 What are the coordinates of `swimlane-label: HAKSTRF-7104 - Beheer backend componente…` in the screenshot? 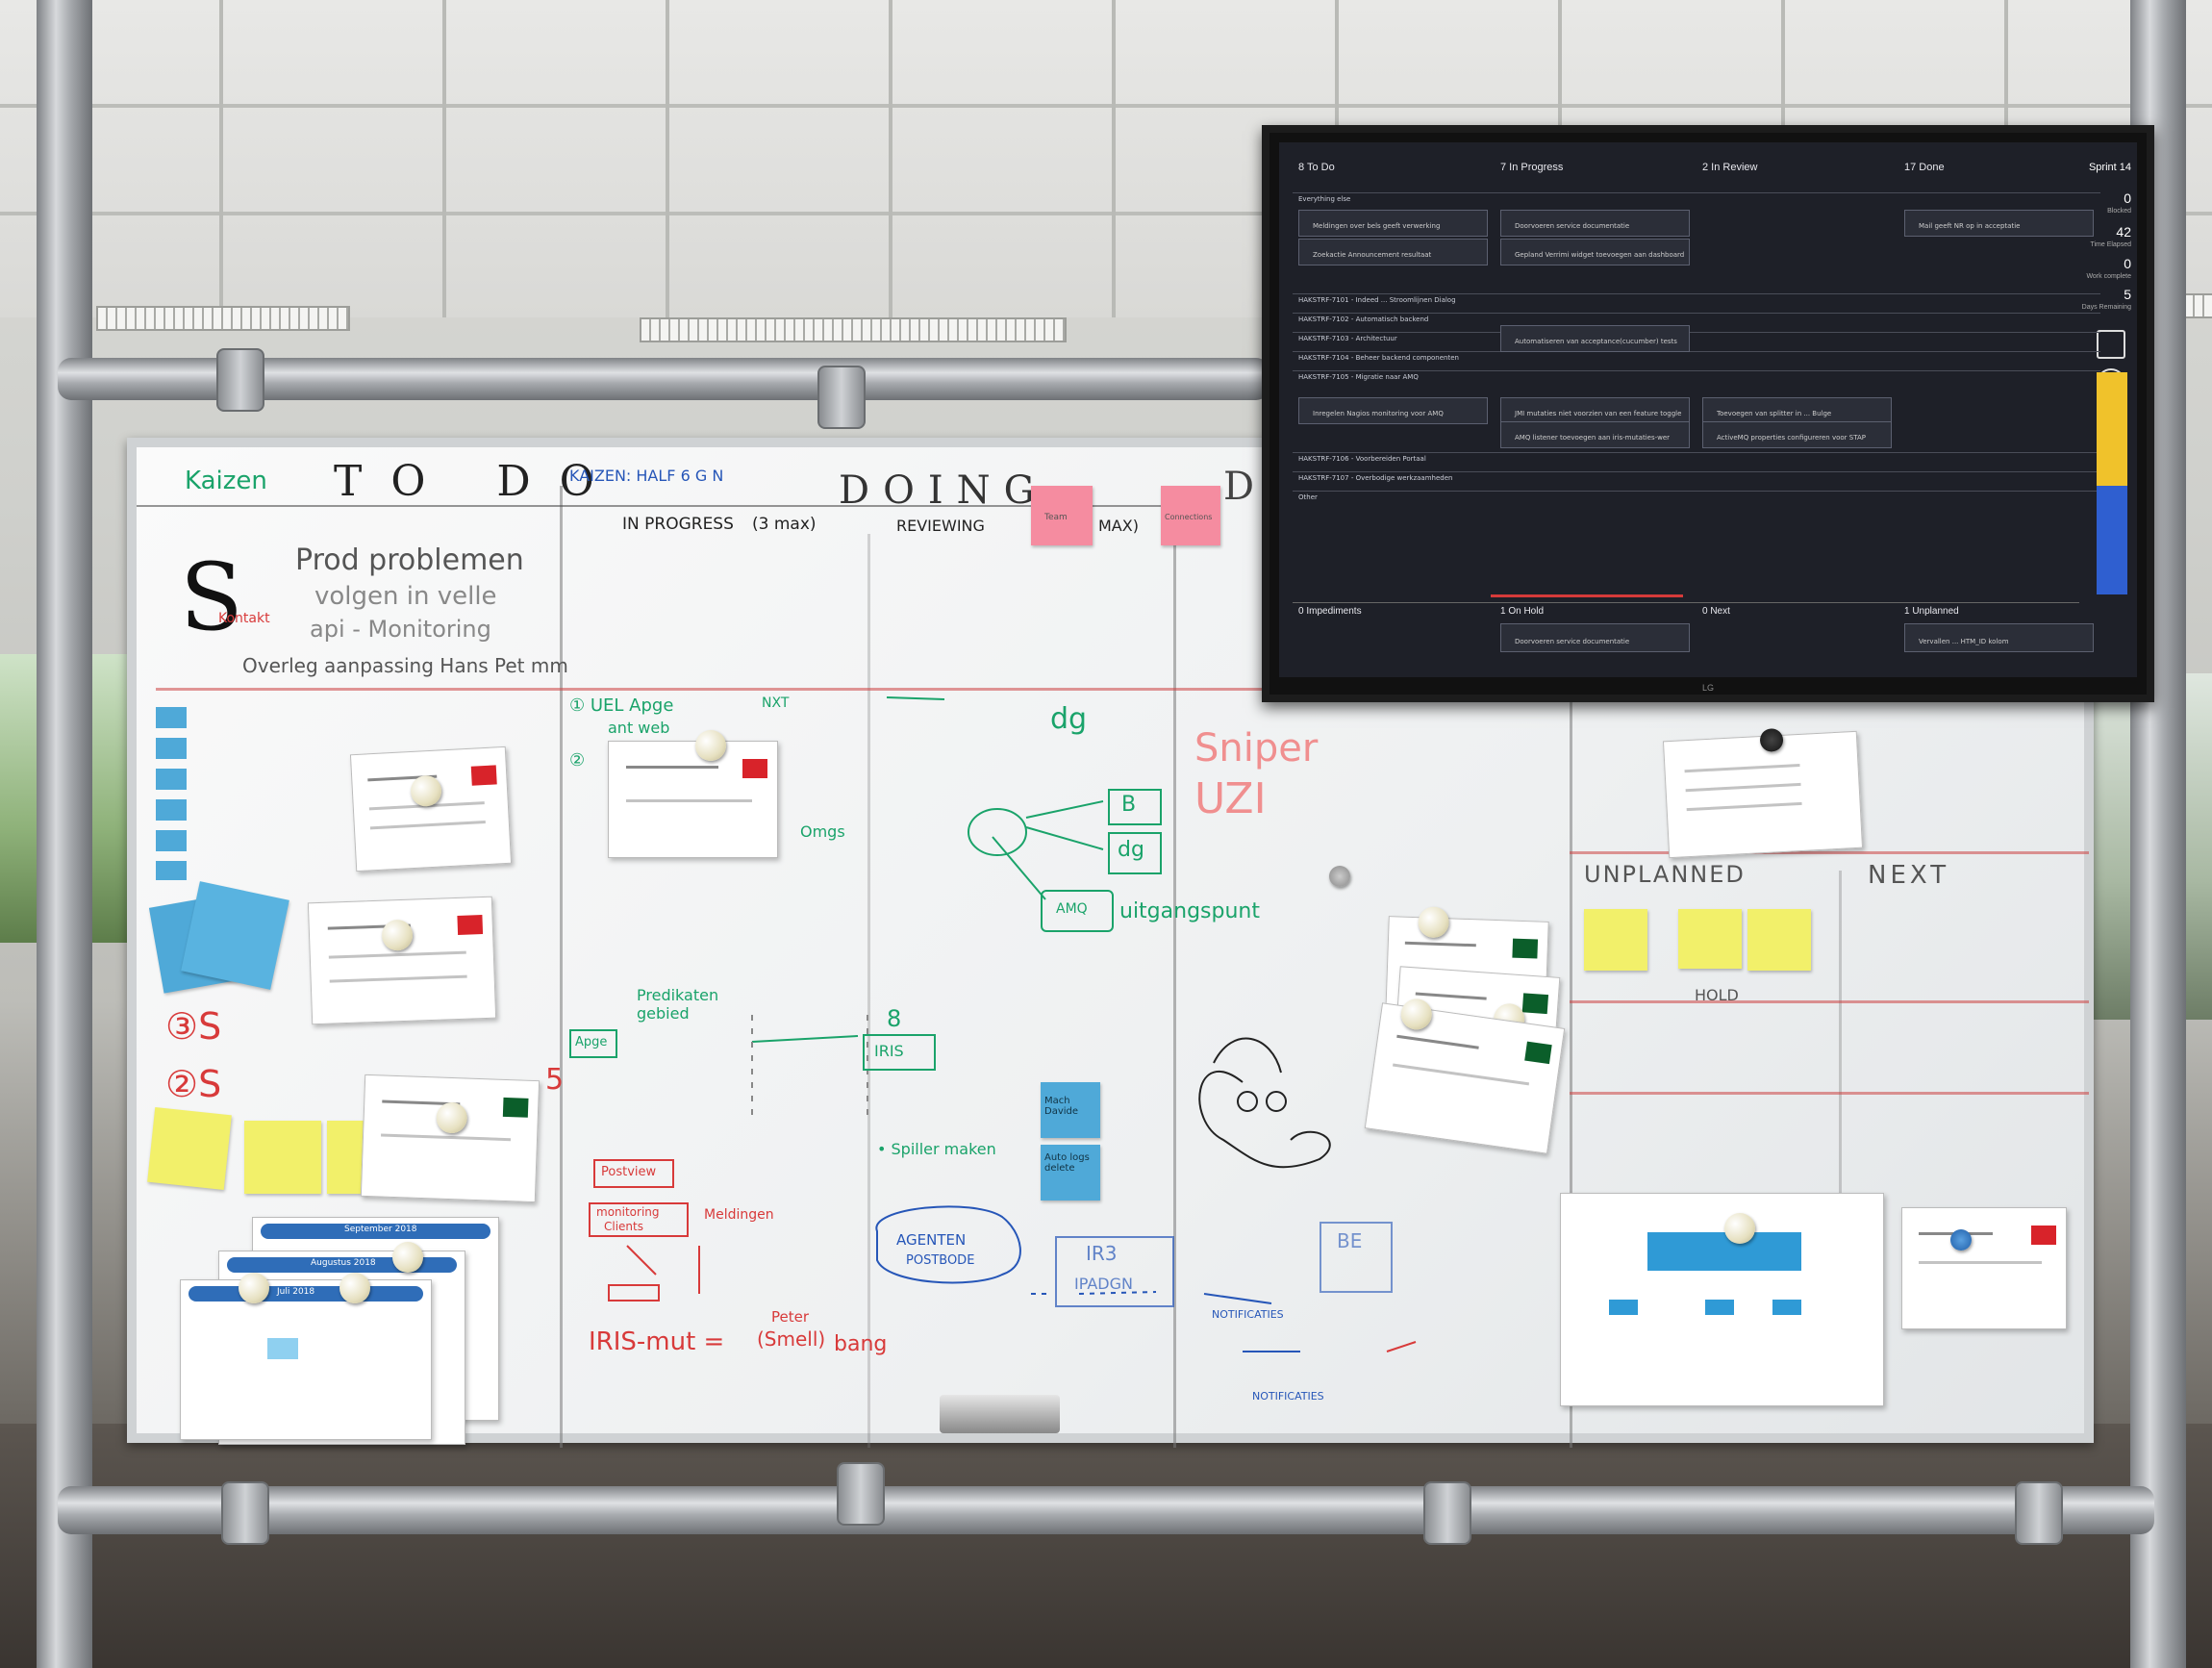 It's located at (1379, 358).